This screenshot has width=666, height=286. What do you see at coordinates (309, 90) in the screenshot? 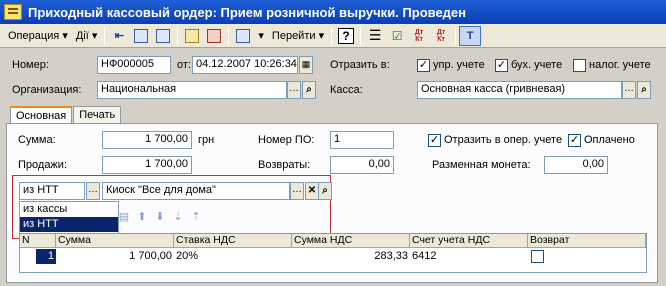
I see `org-search-button: ⌕` at bounding box center [309, 90].